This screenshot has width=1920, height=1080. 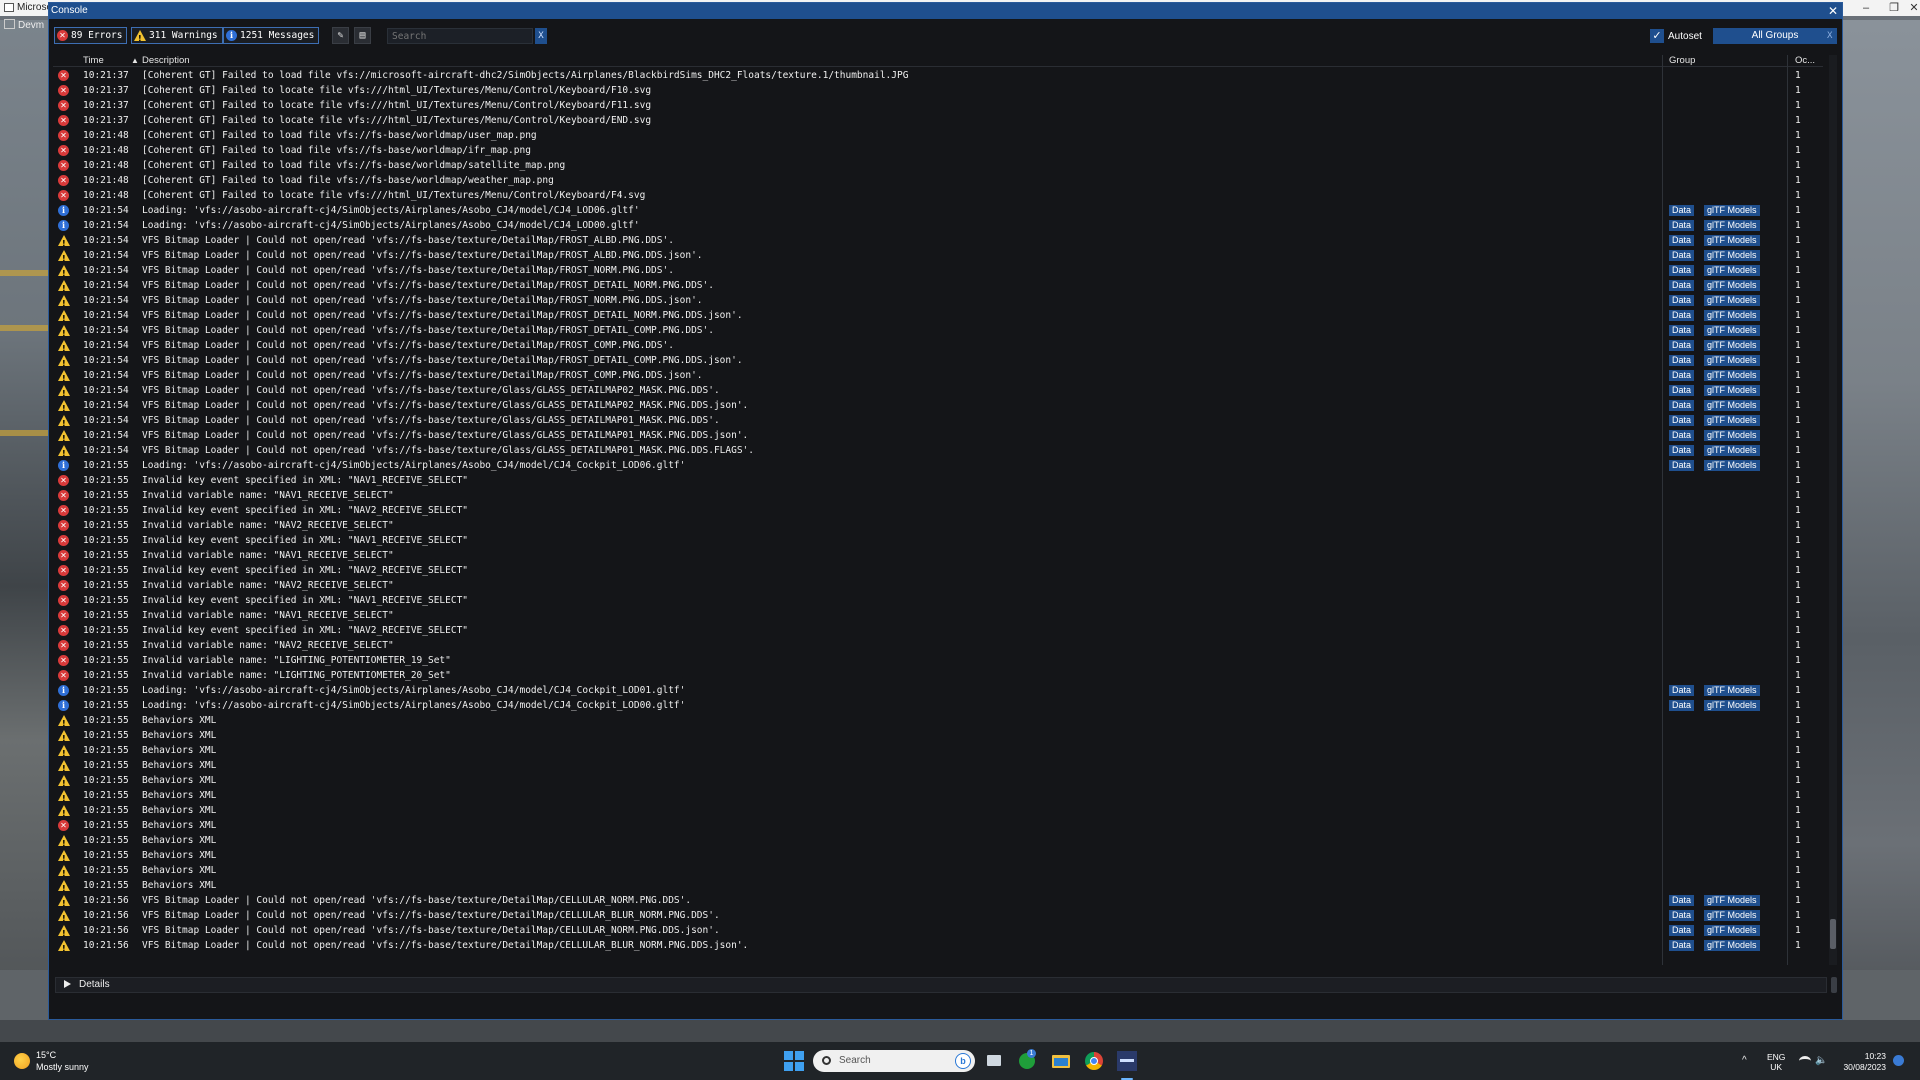 What do you see at coordinates (166, 61) in the screenshot?
I see `column-header-description: Description` at bounding box center [166, 61].